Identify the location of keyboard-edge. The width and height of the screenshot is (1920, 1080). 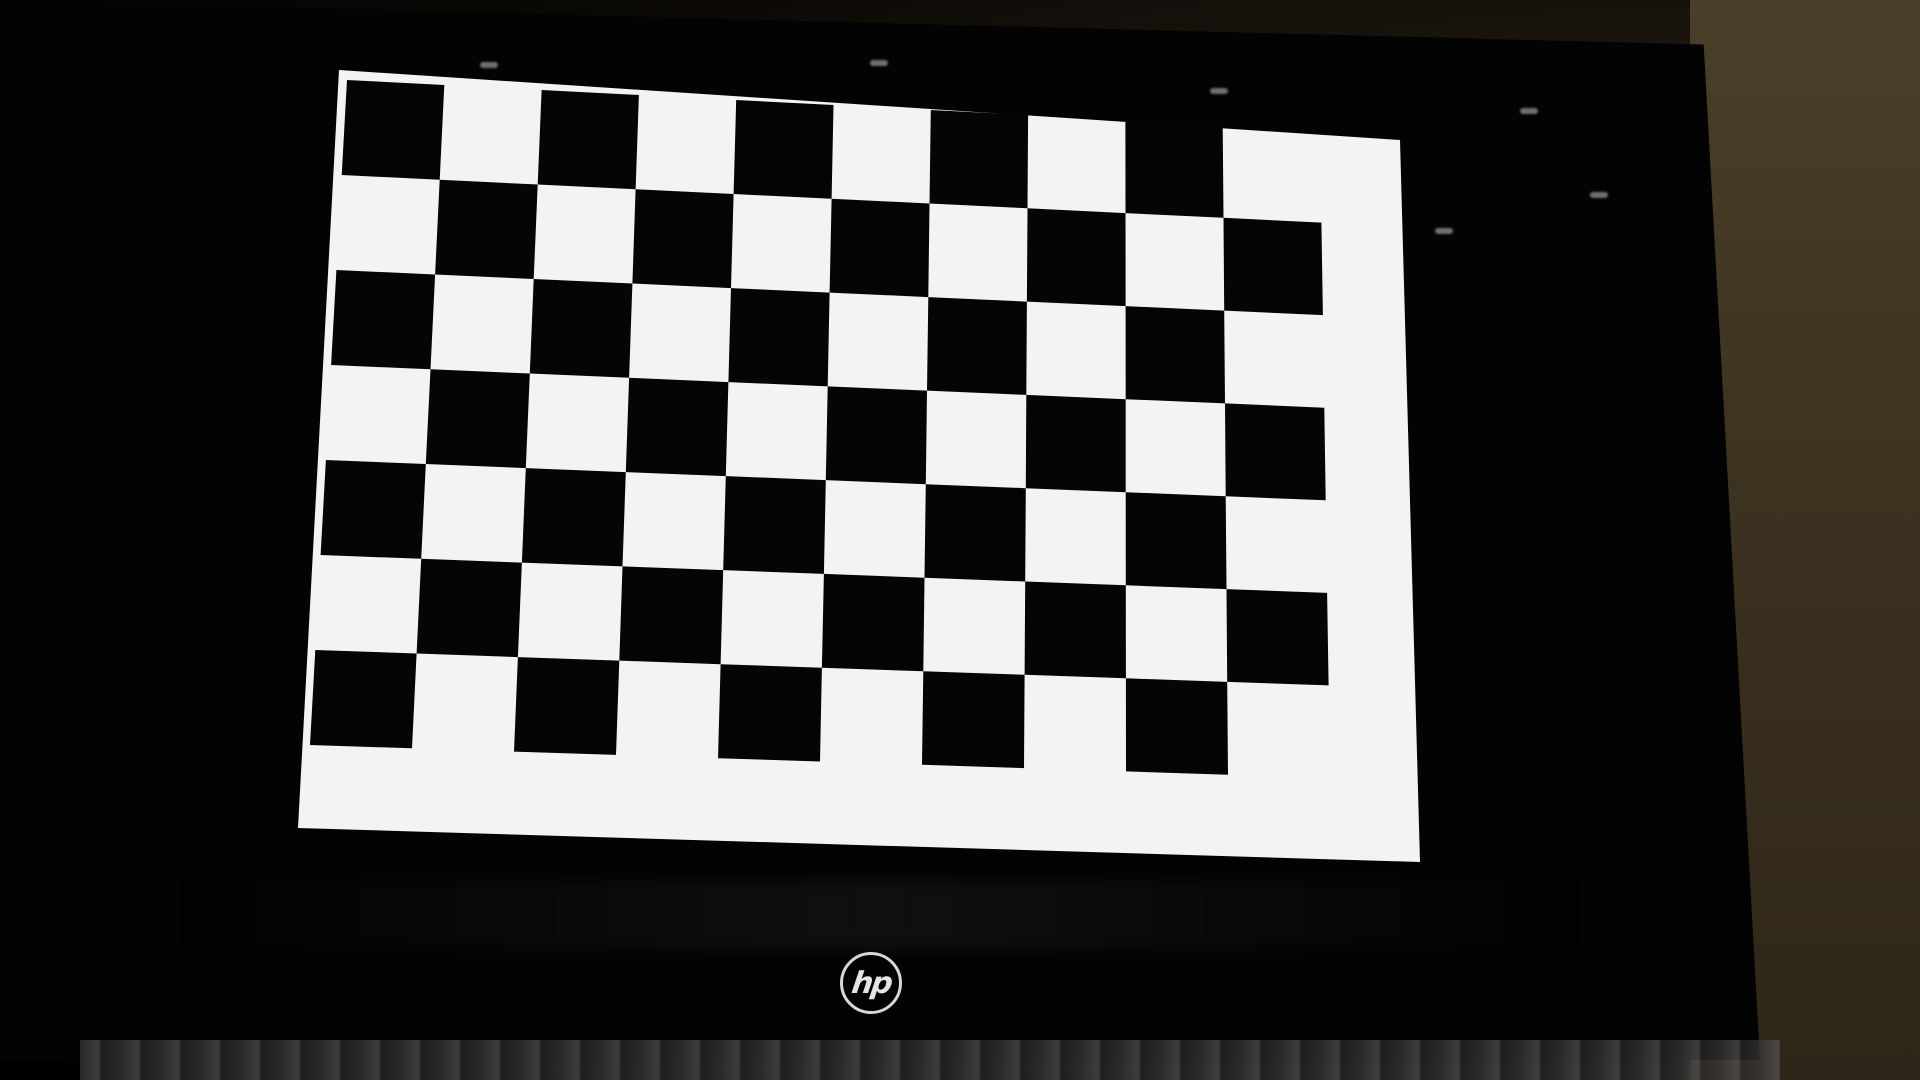
(930, 1060).